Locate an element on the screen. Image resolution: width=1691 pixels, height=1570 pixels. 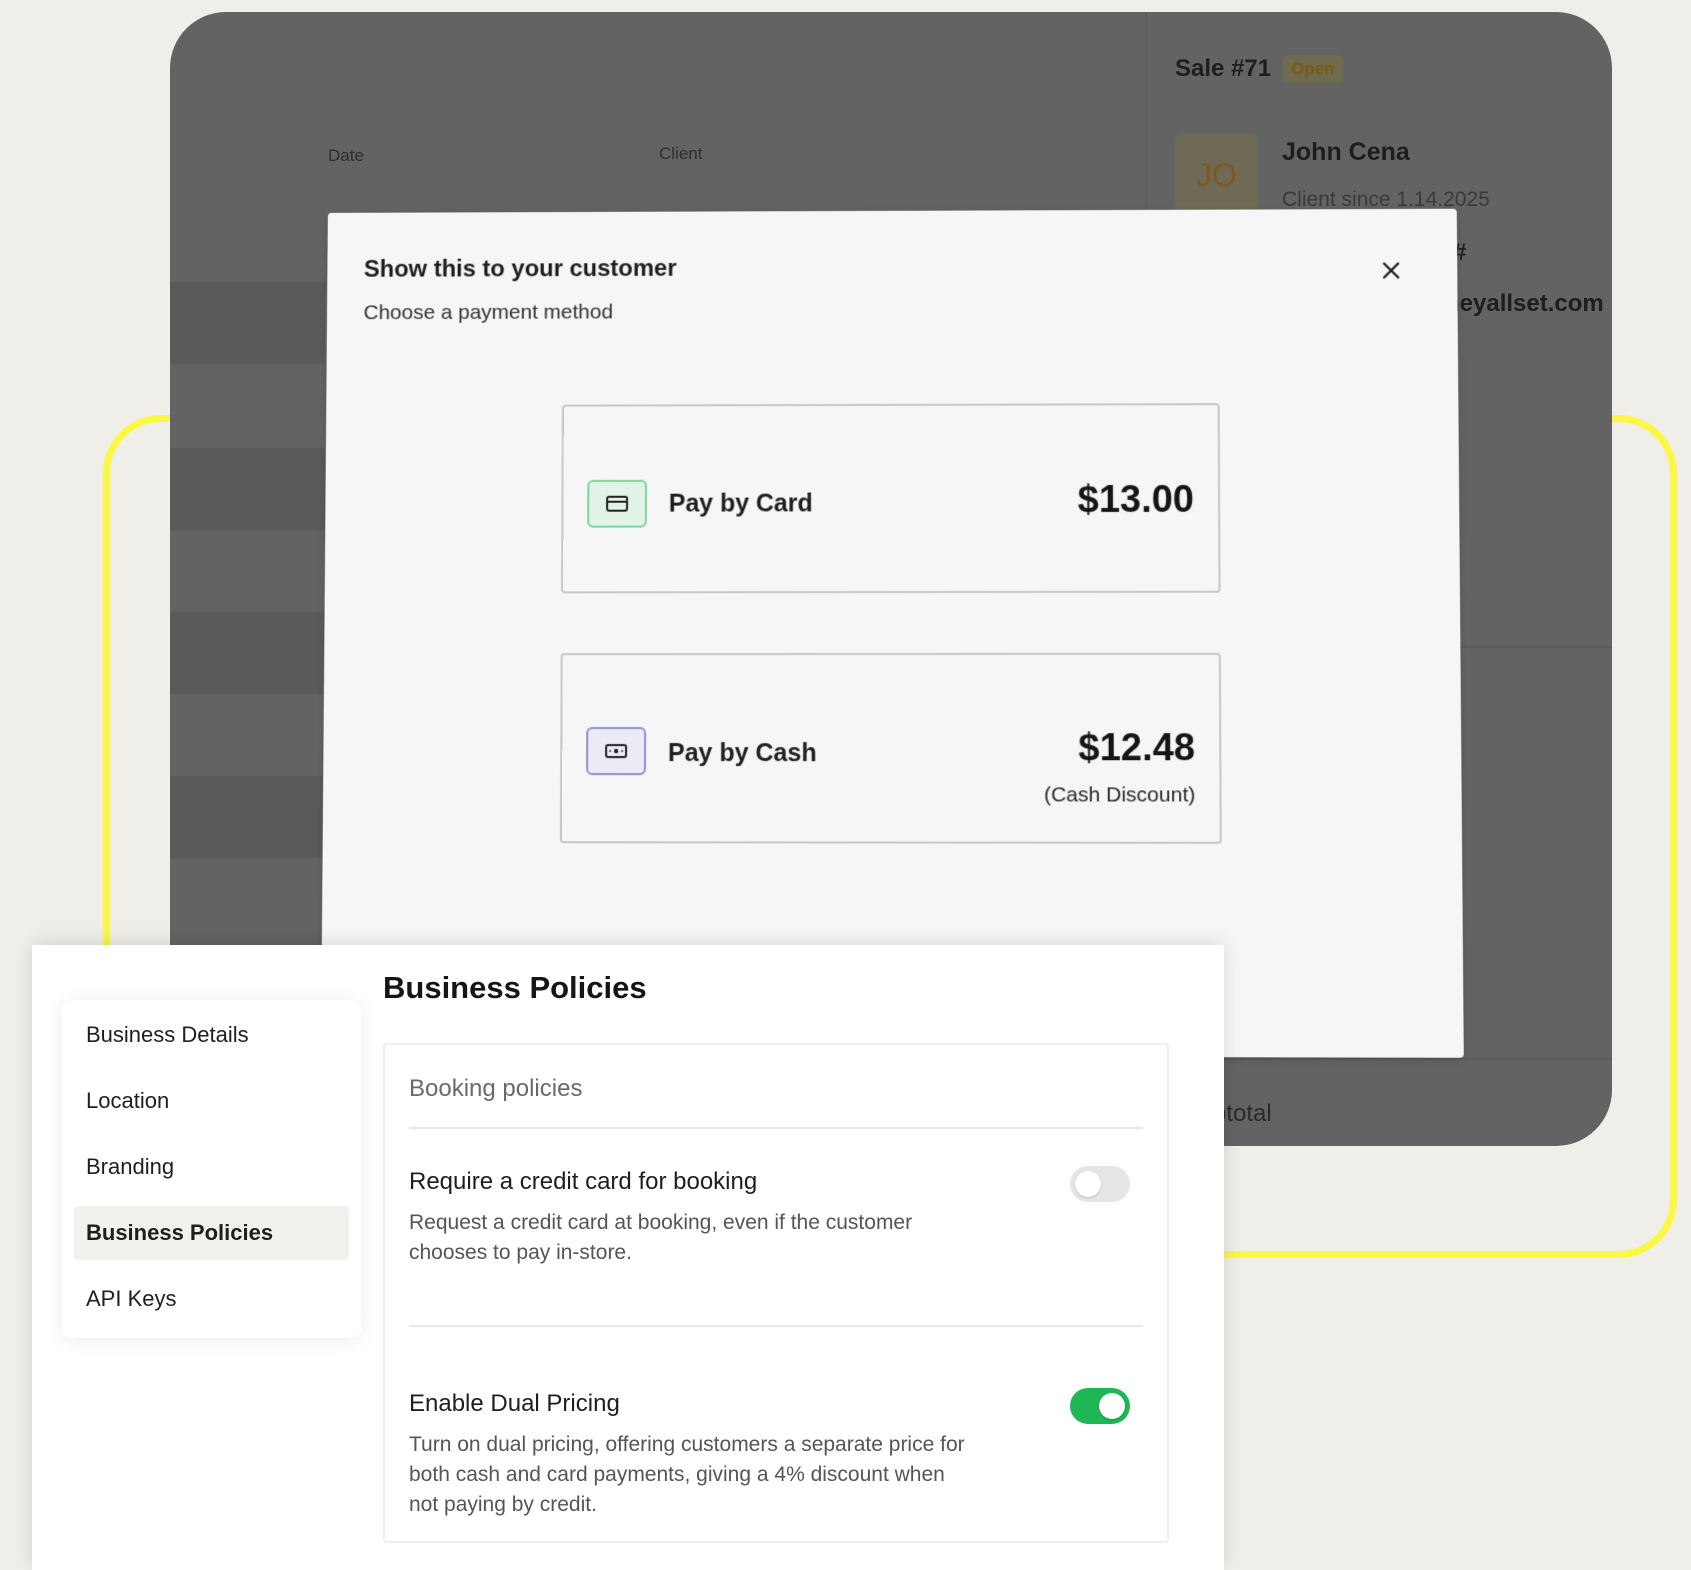
sale-header: Sale #71 Open is located at coordinates (1259, 69).